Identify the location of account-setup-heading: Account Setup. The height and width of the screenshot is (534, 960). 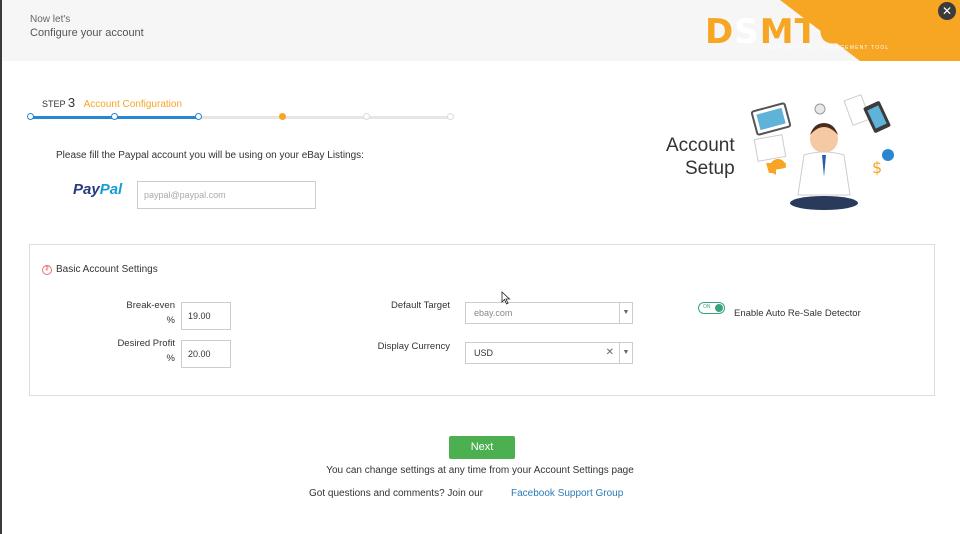
(700, 157).